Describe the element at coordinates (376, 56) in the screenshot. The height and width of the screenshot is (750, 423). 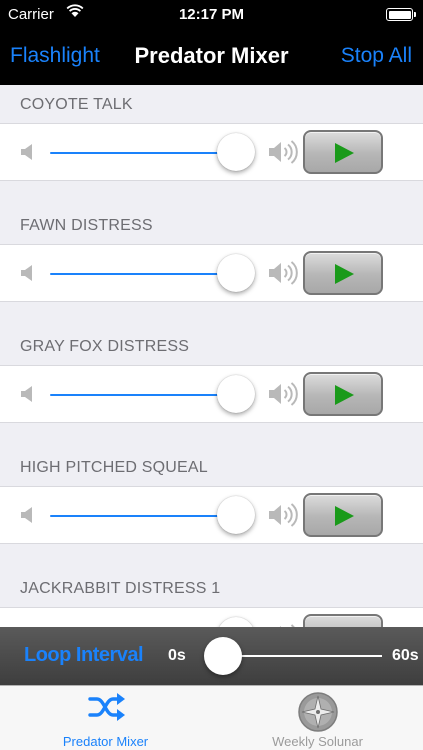
I see `stop-all-button: Stop All` at that location.